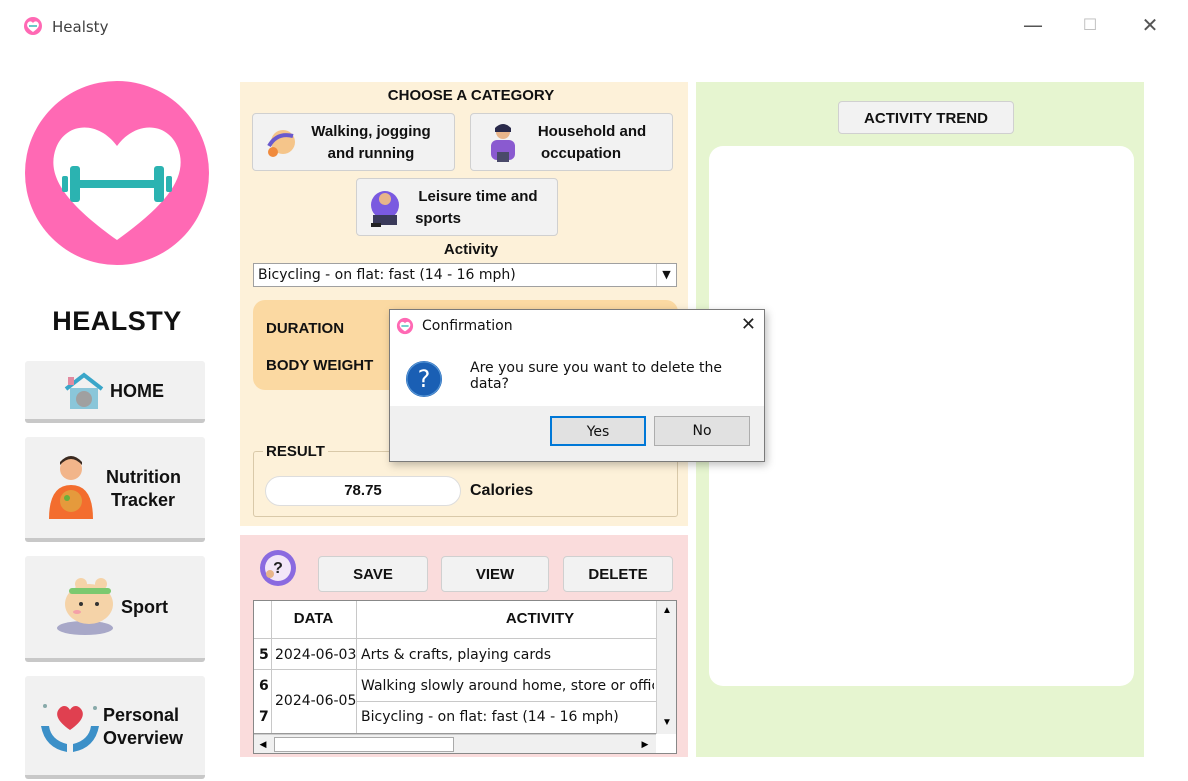 Image resolution: width=1188 pixels, height=781 pixels. Describe the element at coordinates (313, 618) in the screenshot. I see `table-header-data: DATA` at that location.